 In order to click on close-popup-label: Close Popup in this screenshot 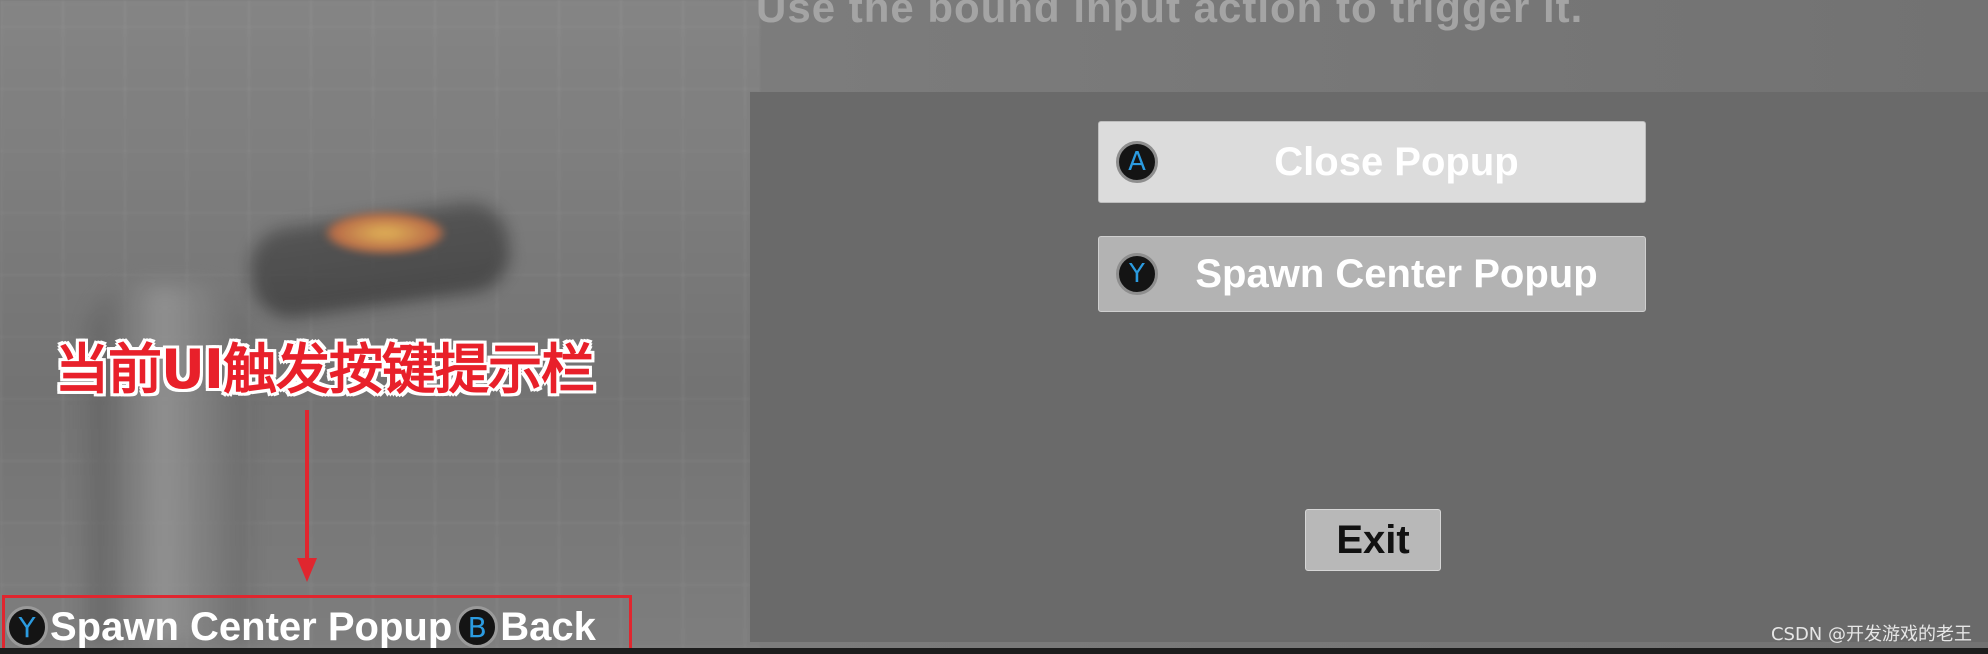, I will do `click(1396, 161)`.